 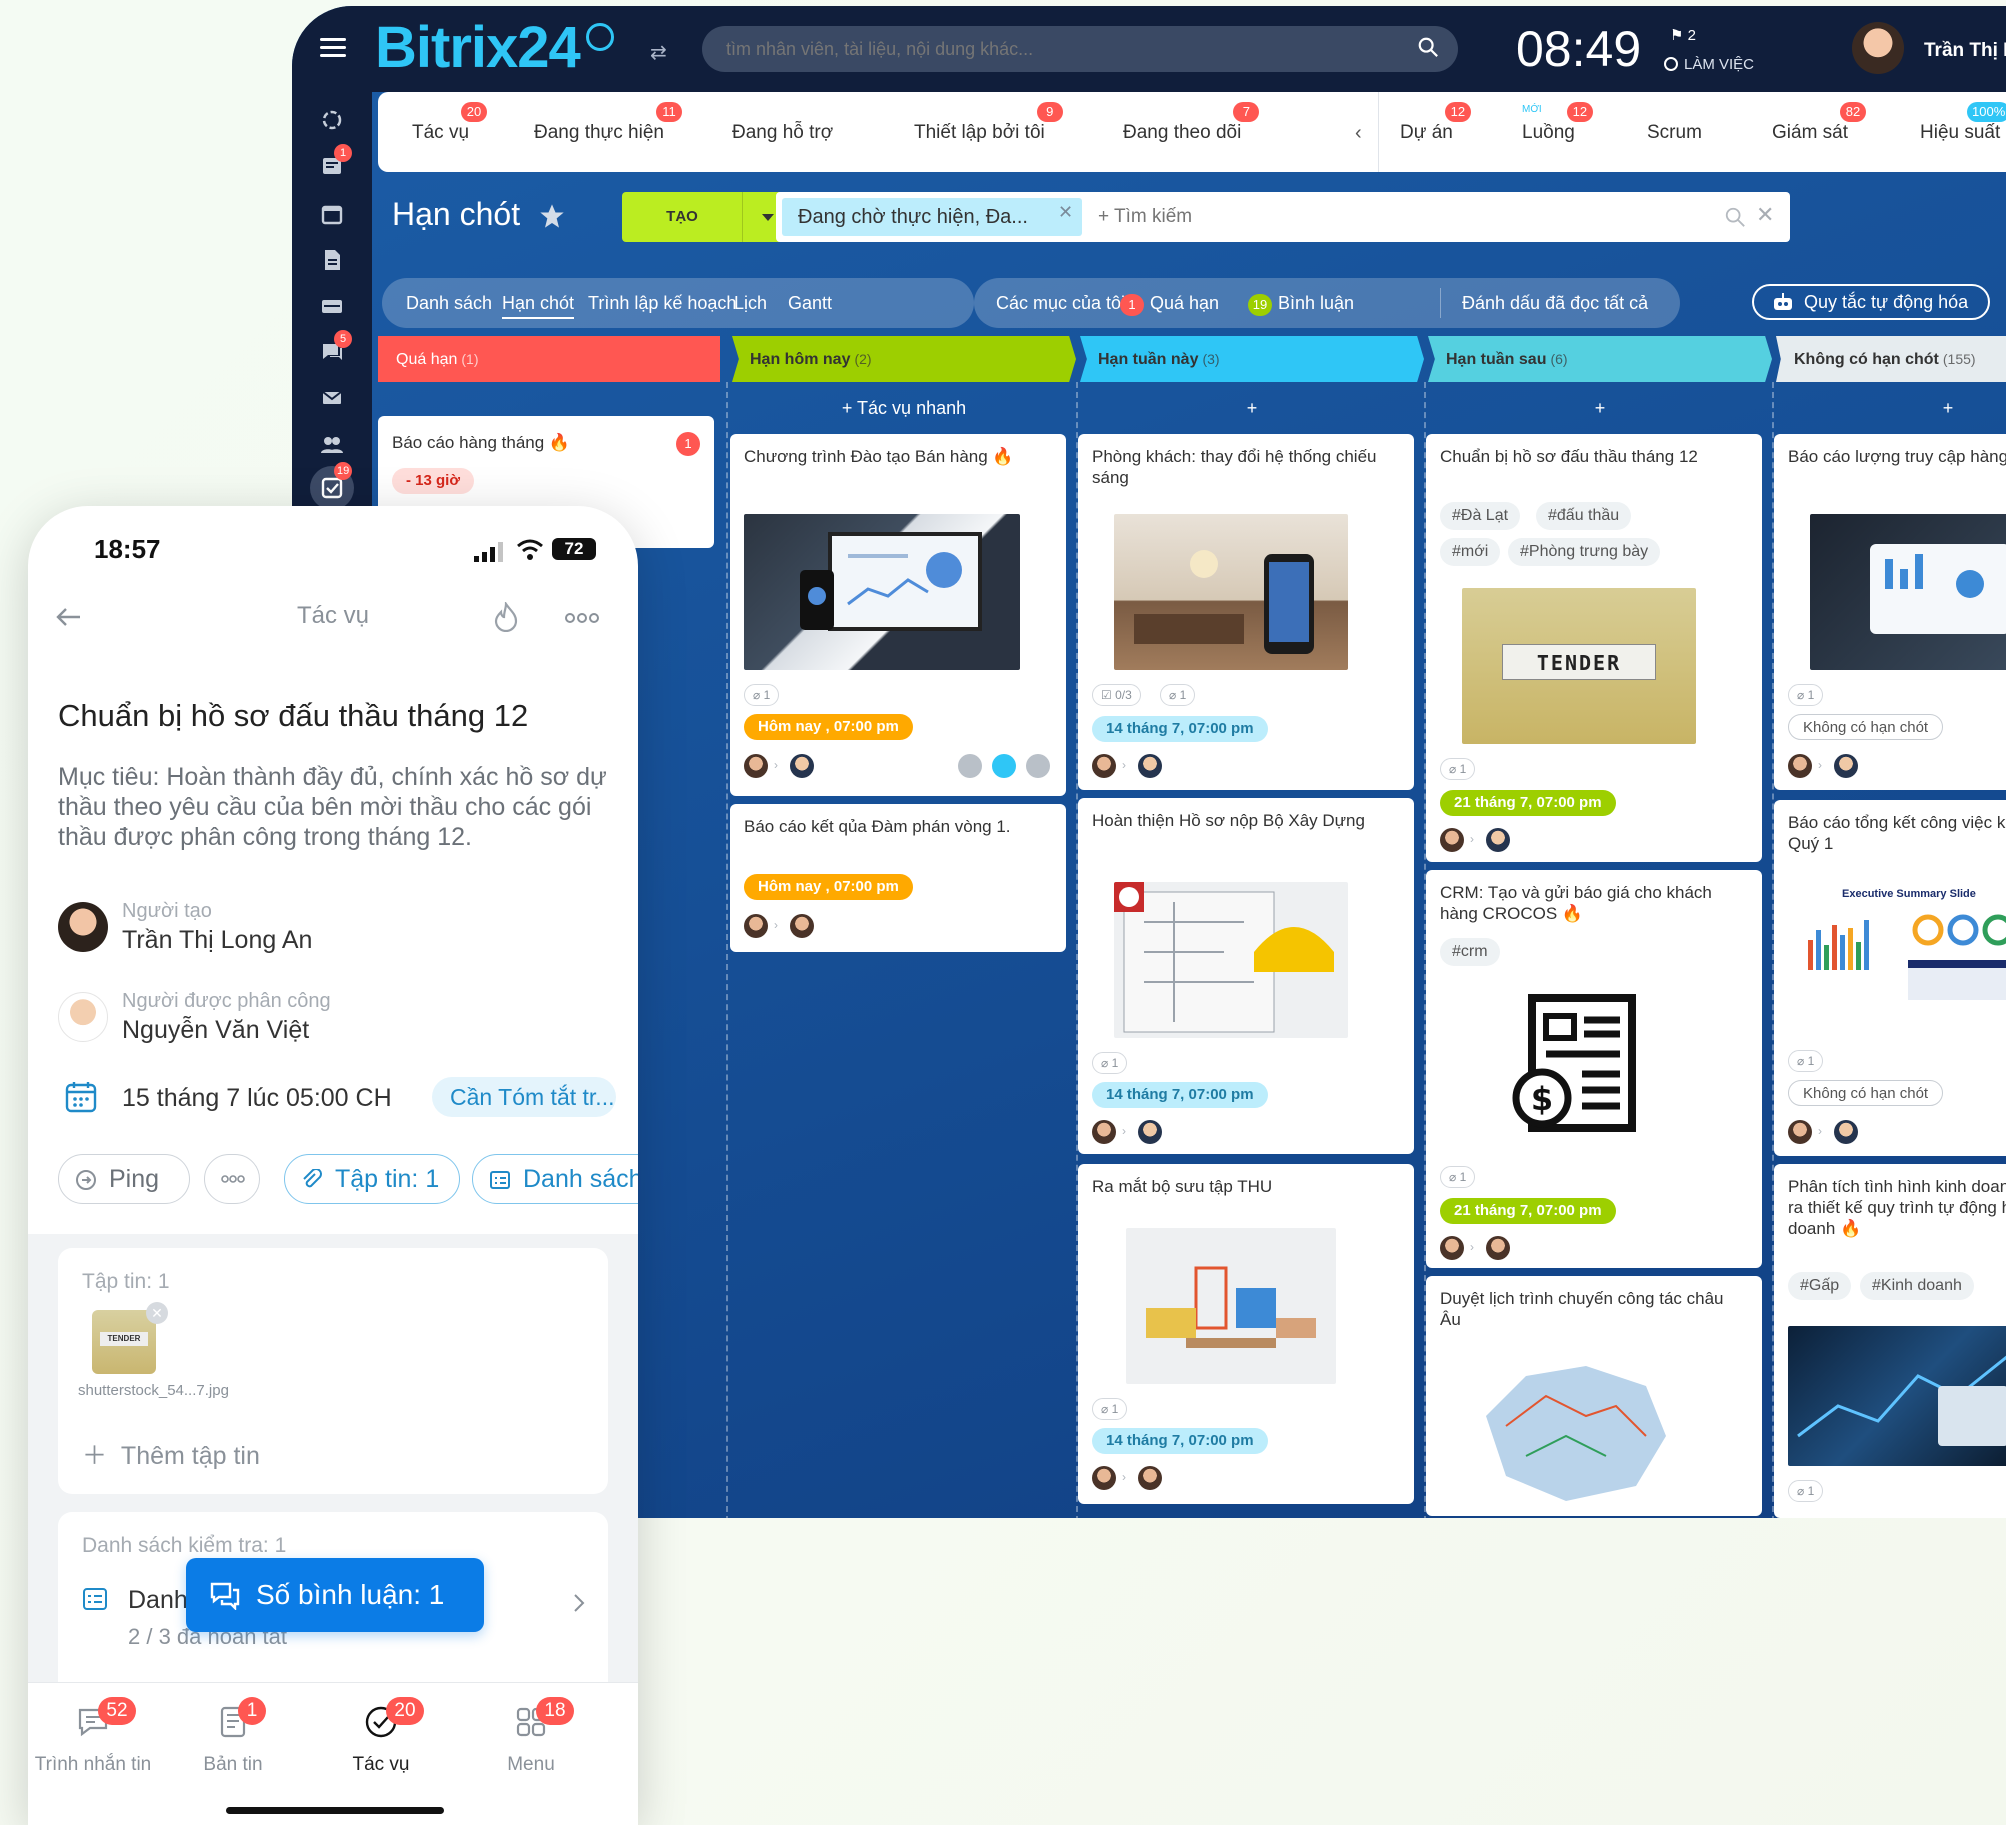 What do you see at coordinates (1252, 359) in the screenshot?
I see `column-header-this-week: Hạn tuần này (3)` at bounding box center [1252, 359].